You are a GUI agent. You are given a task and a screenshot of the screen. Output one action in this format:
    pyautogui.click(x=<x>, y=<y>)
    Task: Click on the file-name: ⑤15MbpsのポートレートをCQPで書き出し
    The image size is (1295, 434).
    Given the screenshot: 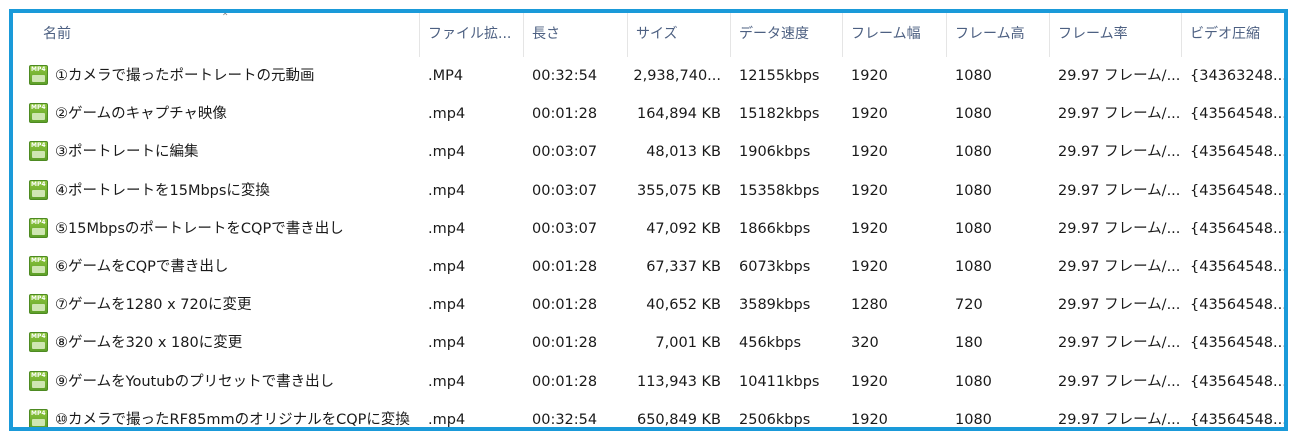 What is the action you would take?
    pyautogui.click(x=199, y=229)
    